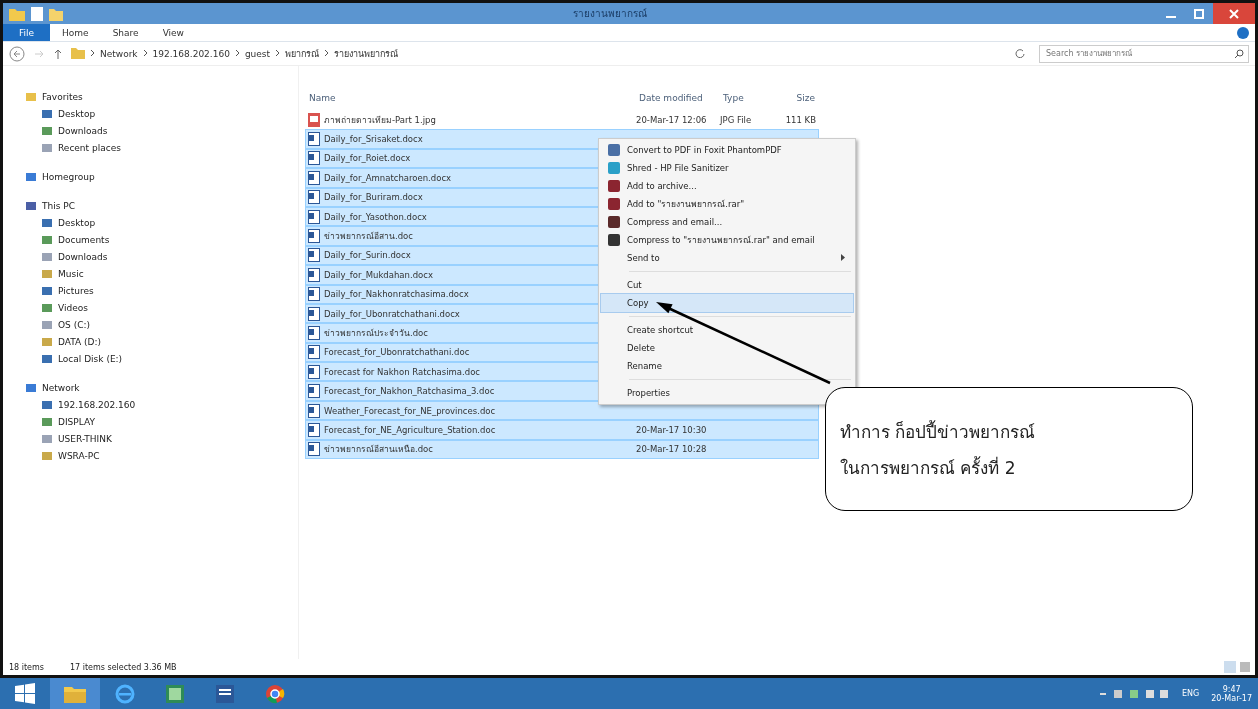 The image size is (1258, 709). I want to click on file-name: Forecast for Nakhon Ratchasima.doc, so click(402, 371).